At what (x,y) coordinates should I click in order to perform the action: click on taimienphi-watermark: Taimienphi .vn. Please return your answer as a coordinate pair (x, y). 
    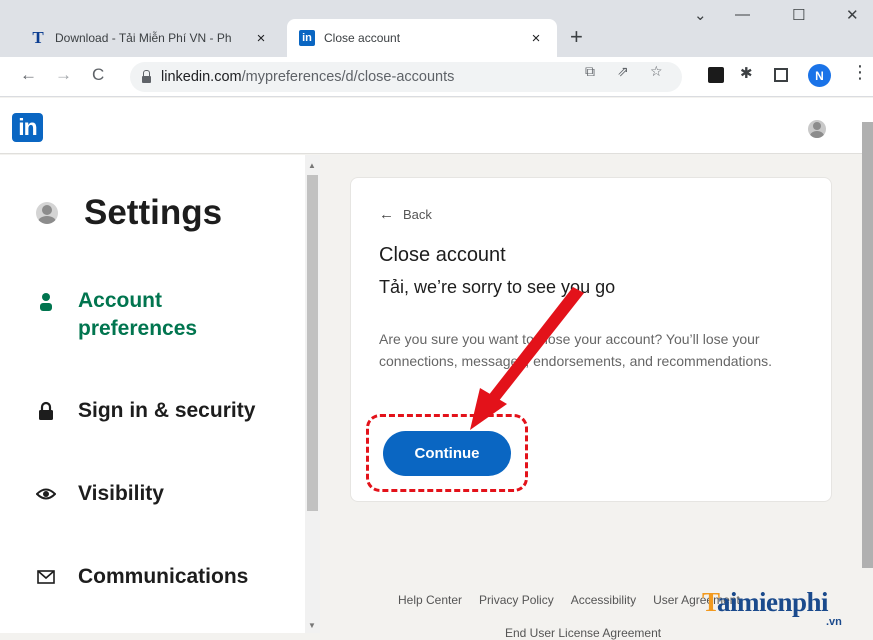
    Looking at the image, I should click on (781, 608).